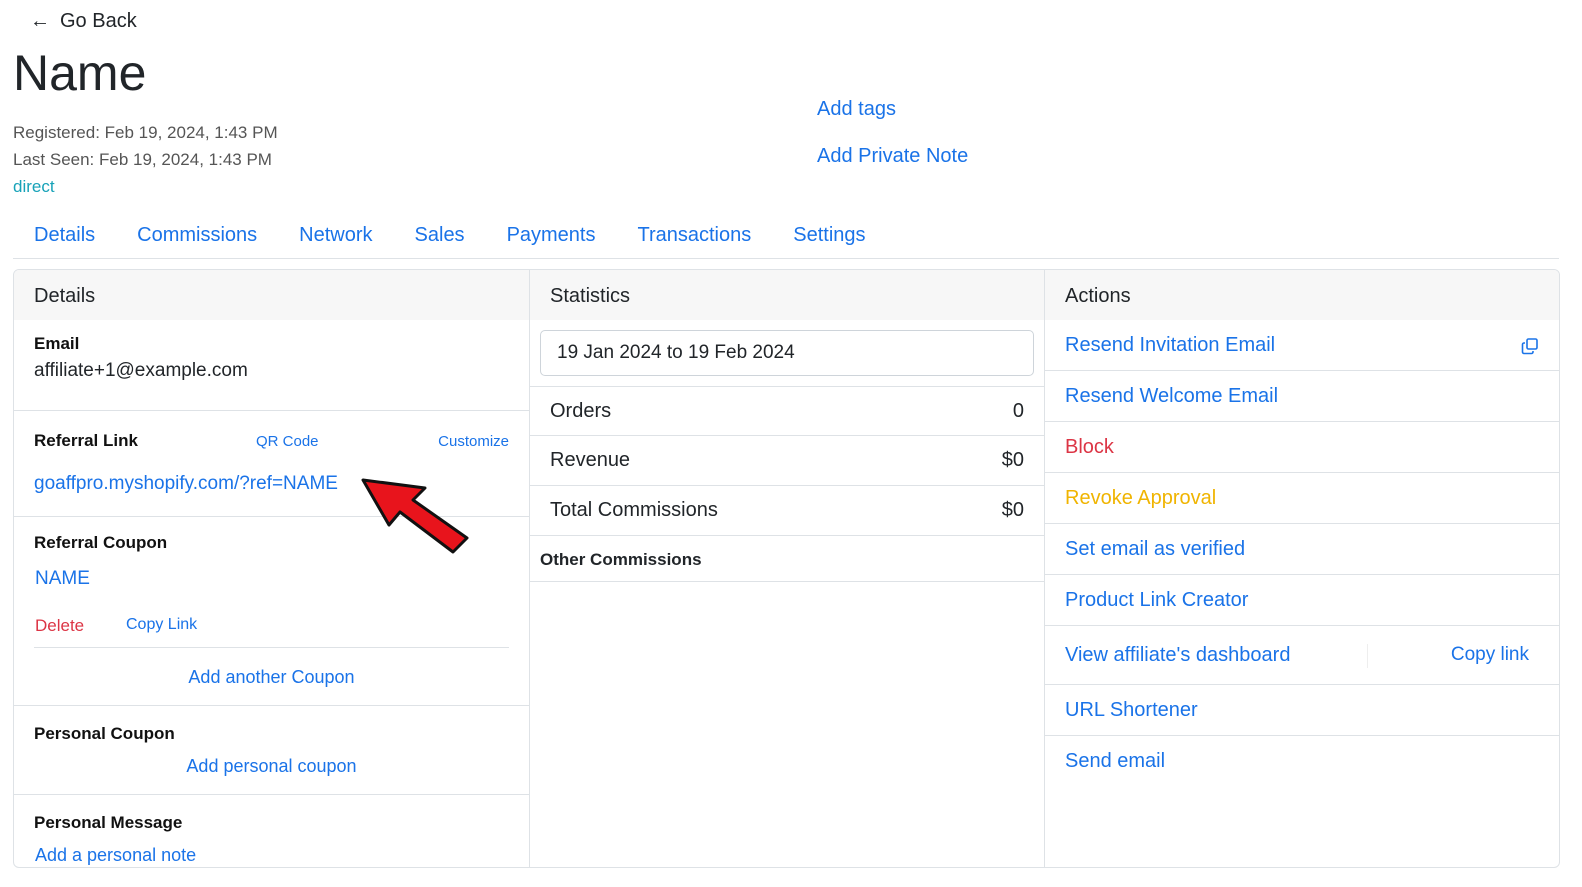  I want to click on resend-welcome-email-button: Resend Welcome Email, so click(1302, 396).